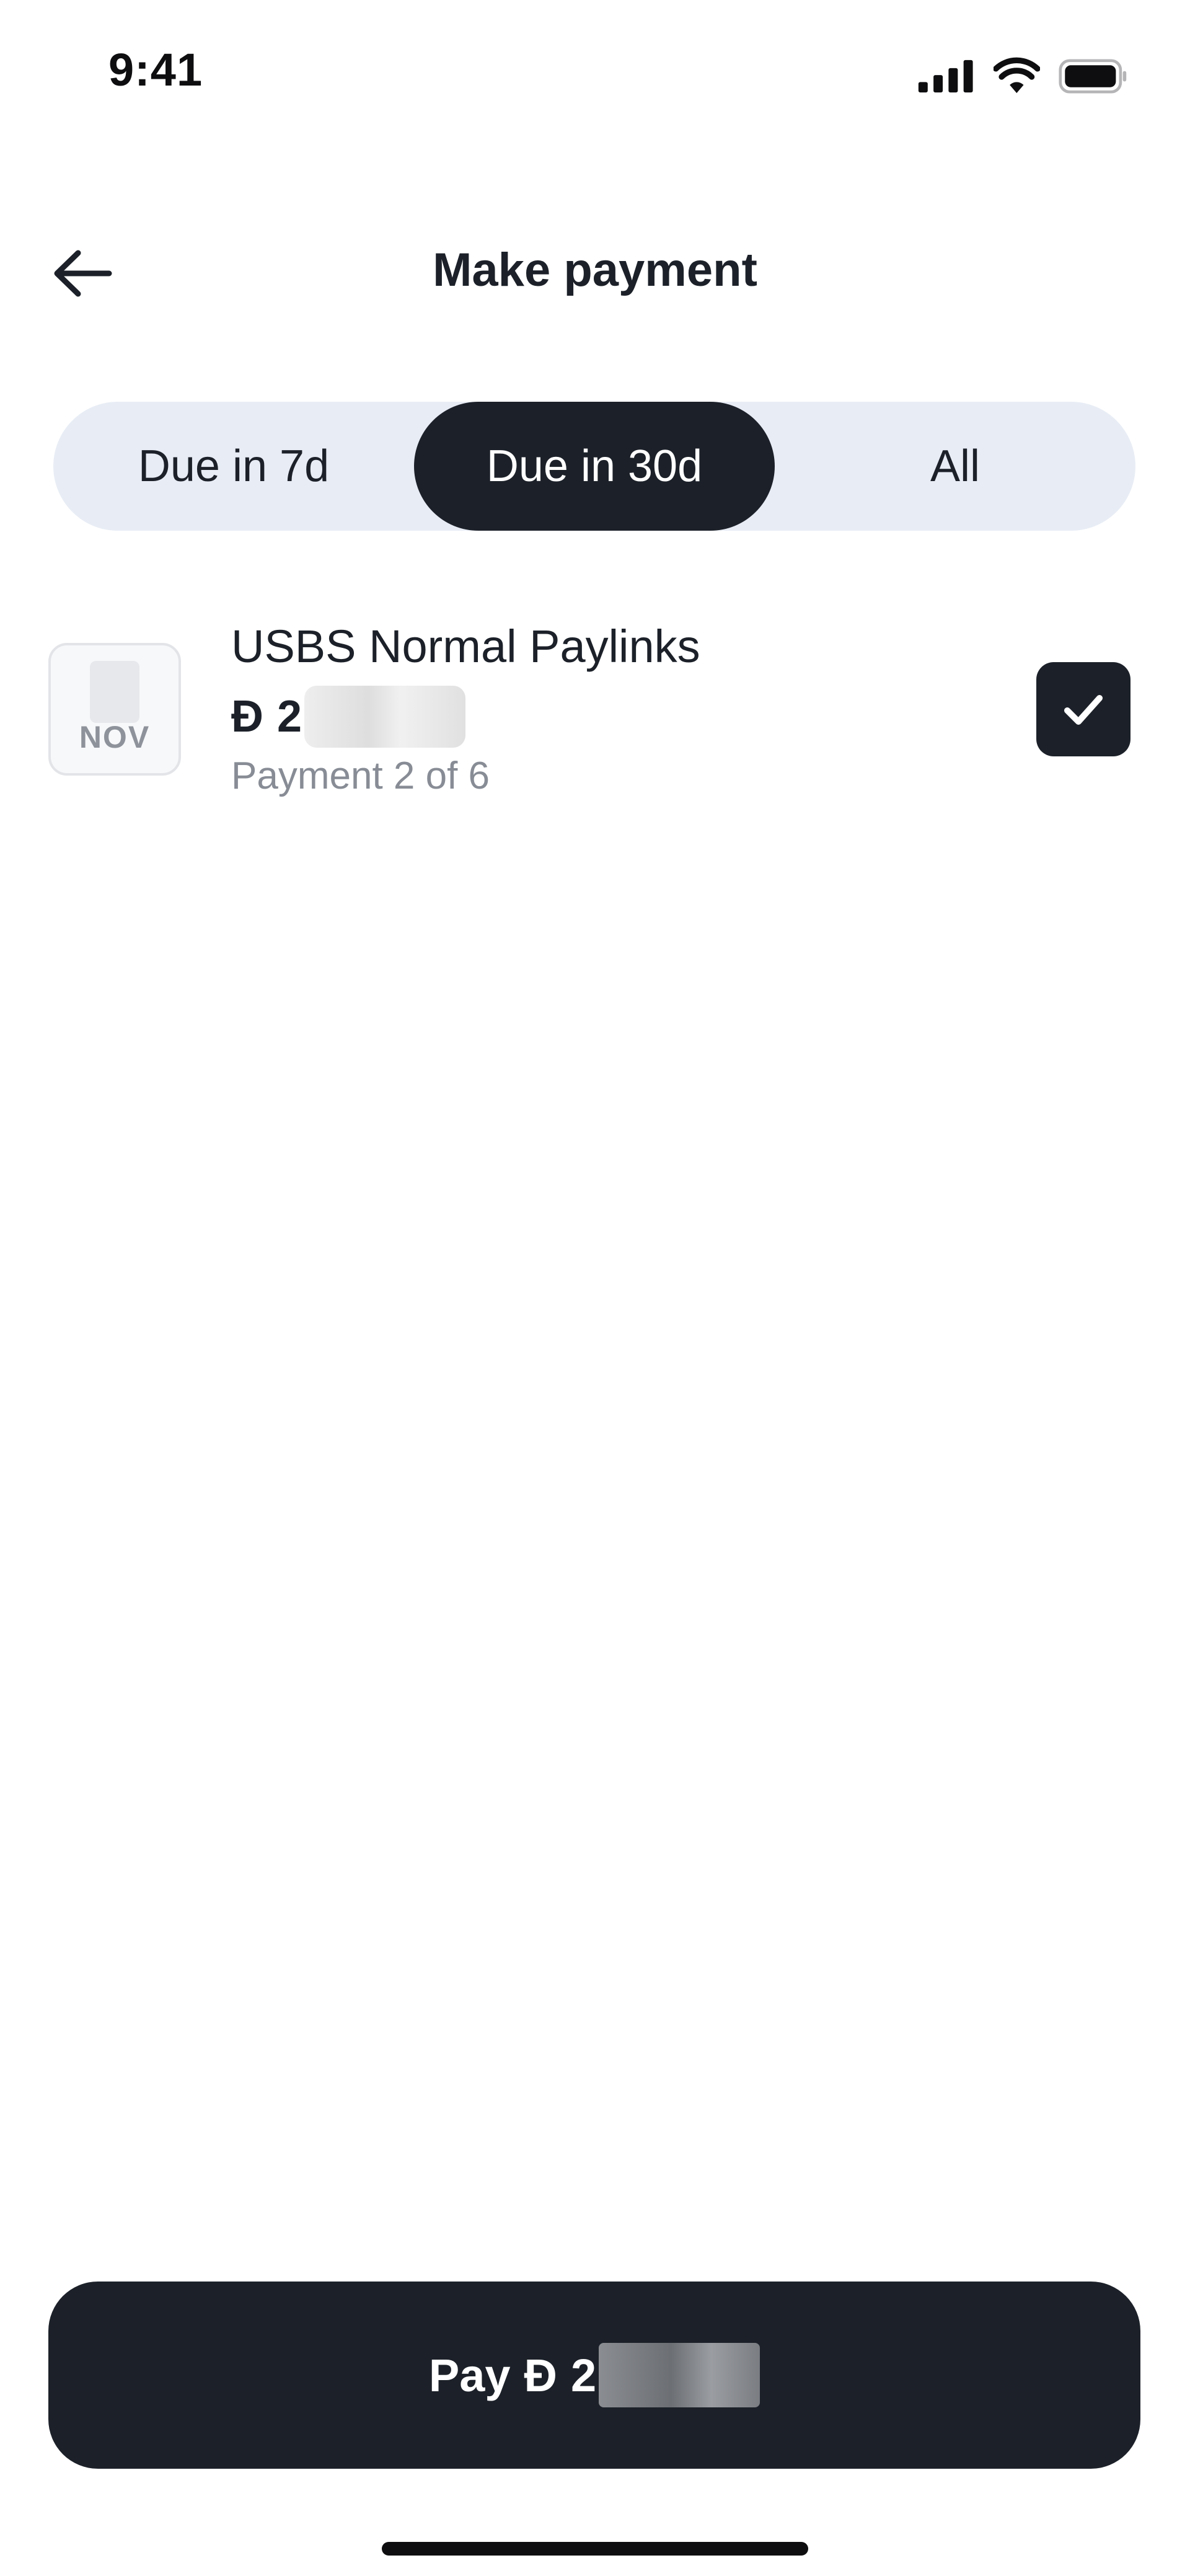 Image resolution: width=1190 pixels, height=2576 pixels. Describe the element at coordinates (469, 2375) in the screenshot. I see `pay-label: Pay` at that location.